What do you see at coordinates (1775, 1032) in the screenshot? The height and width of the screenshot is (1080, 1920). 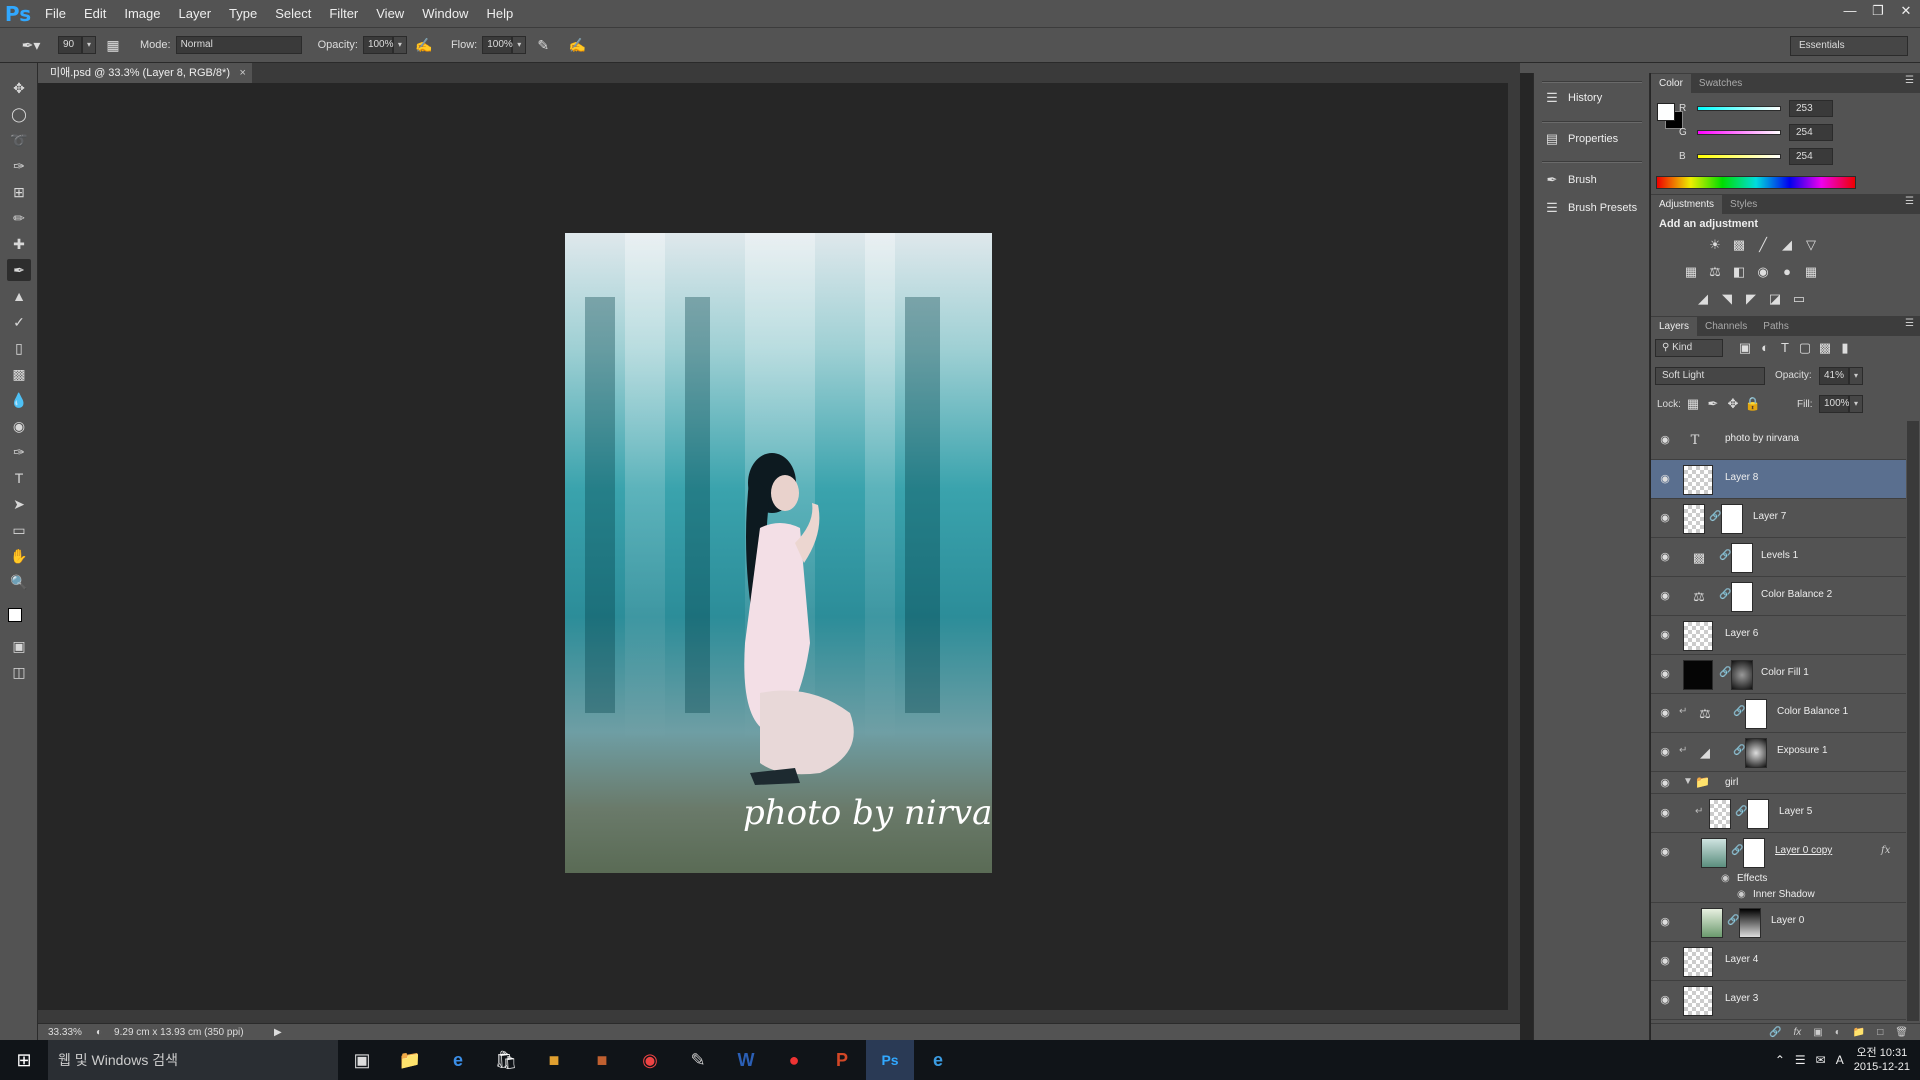 I see `link-layers-icon: 🔗` at bounding box center [1775, 1032].